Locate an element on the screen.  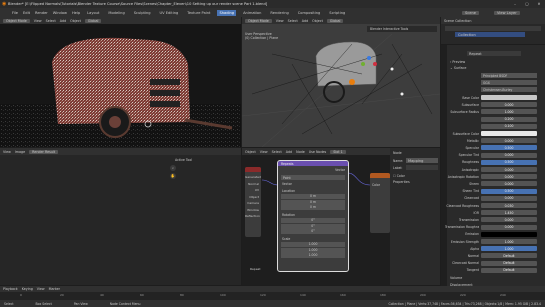
tab-texture-paint: Texture Paint is located at coordinates (198, 13).